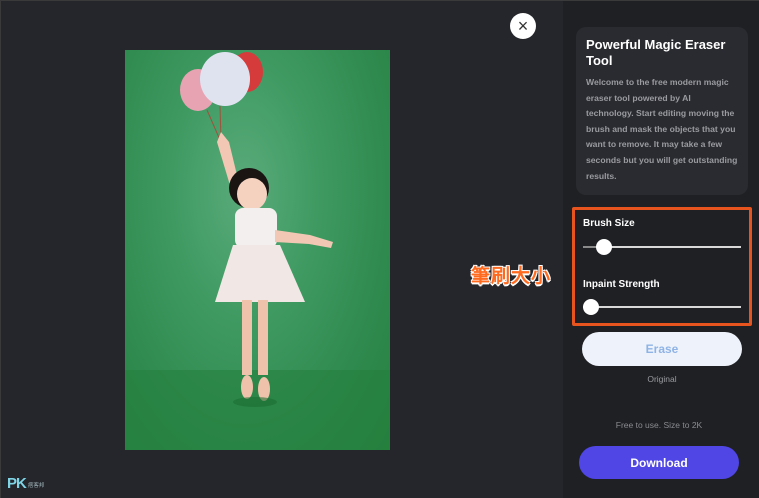  I want to click on inpaint-strength-slider, so click(662, 307).